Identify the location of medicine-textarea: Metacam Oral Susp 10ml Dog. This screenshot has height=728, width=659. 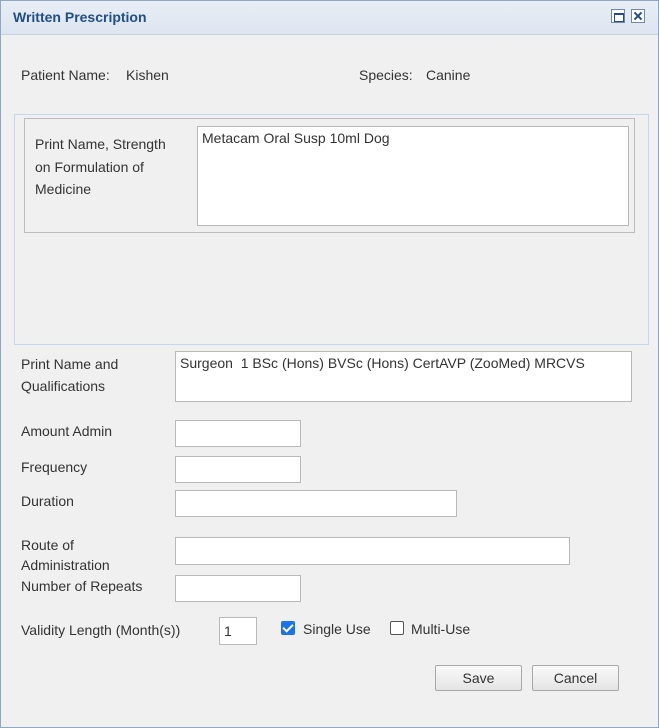
(413, 176).